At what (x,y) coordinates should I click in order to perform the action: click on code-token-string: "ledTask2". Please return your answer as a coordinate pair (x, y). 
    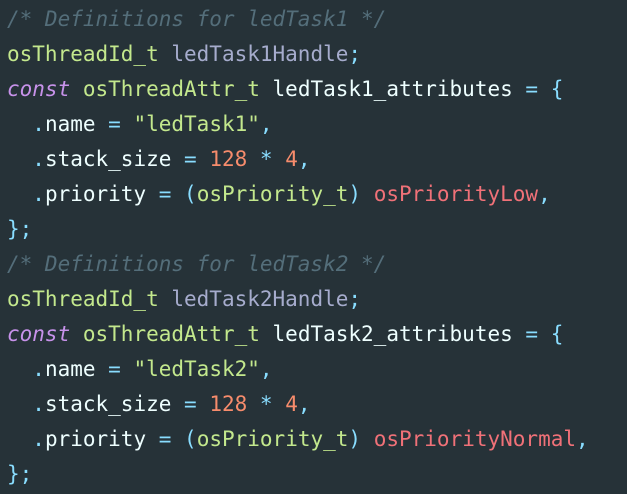
    Looking at the image, I should click on (196, 369).